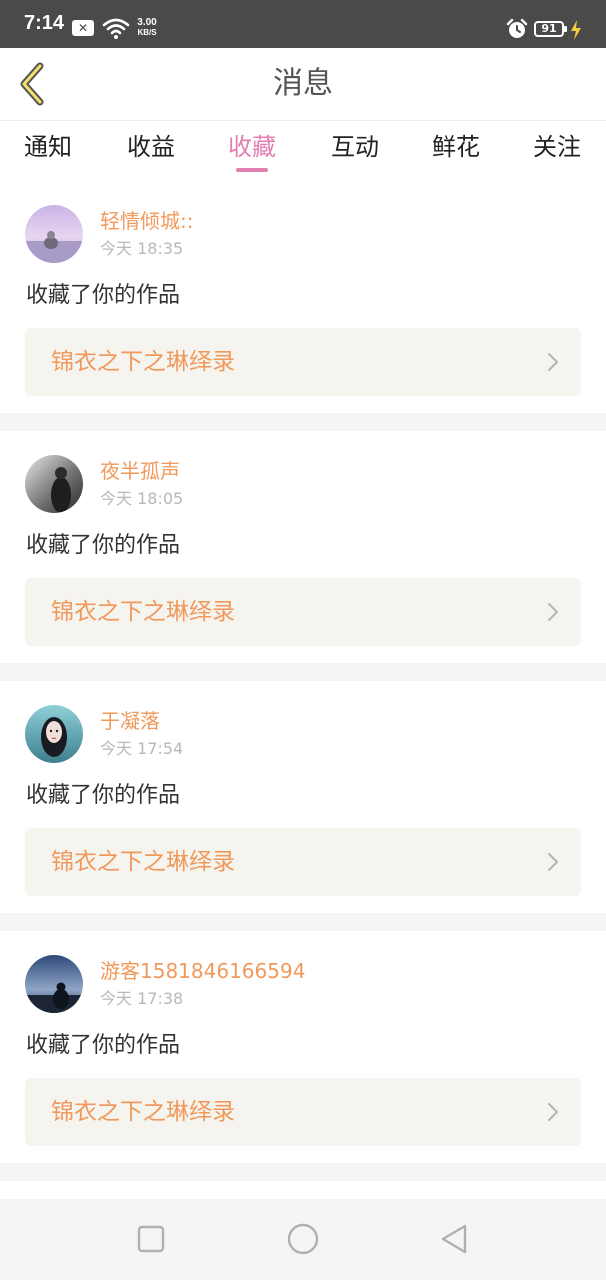  What do you see at coordinates (151, 1239) in the screenshot?
I see `square-recents-icon` at bounding box center [151, 1239].